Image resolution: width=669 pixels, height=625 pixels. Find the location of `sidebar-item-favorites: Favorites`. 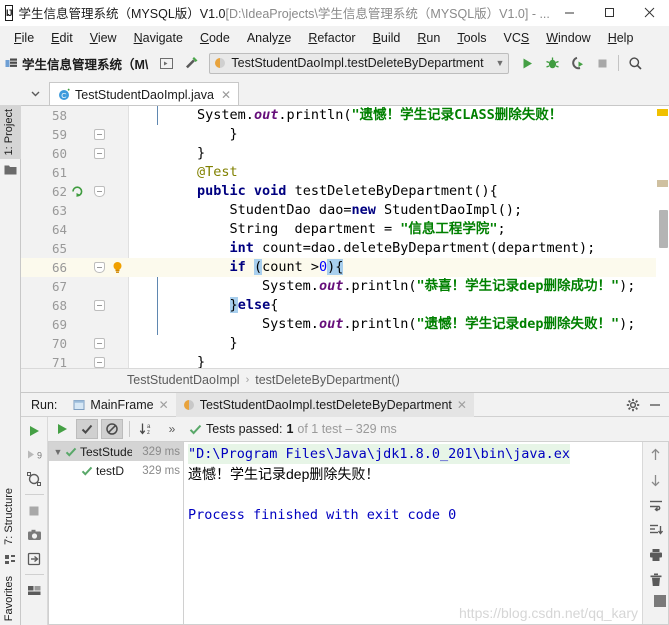

sidebar-item-favorites: Favorites is located at coordinates (10, 598).